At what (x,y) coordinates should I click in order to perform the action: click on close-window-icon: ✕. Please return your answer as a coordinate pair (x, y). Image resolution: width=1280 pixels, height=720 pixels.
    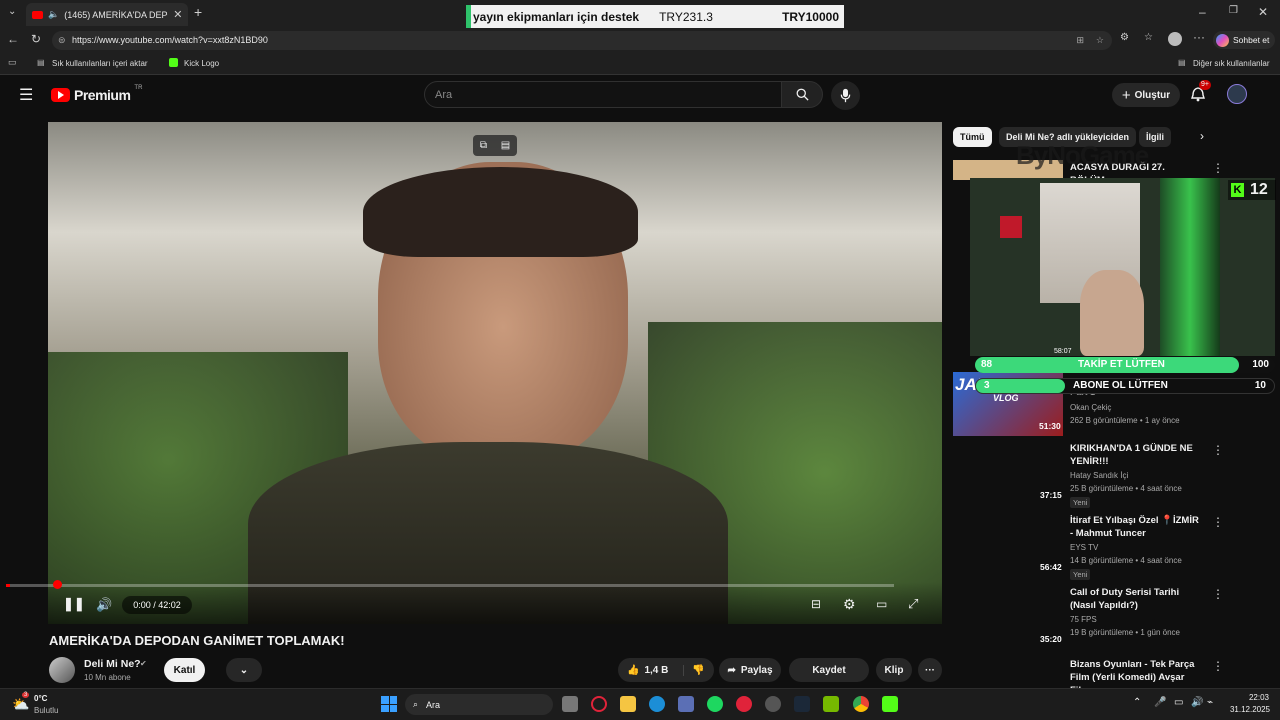
    Looking at the image, I should click on (1263, 12).